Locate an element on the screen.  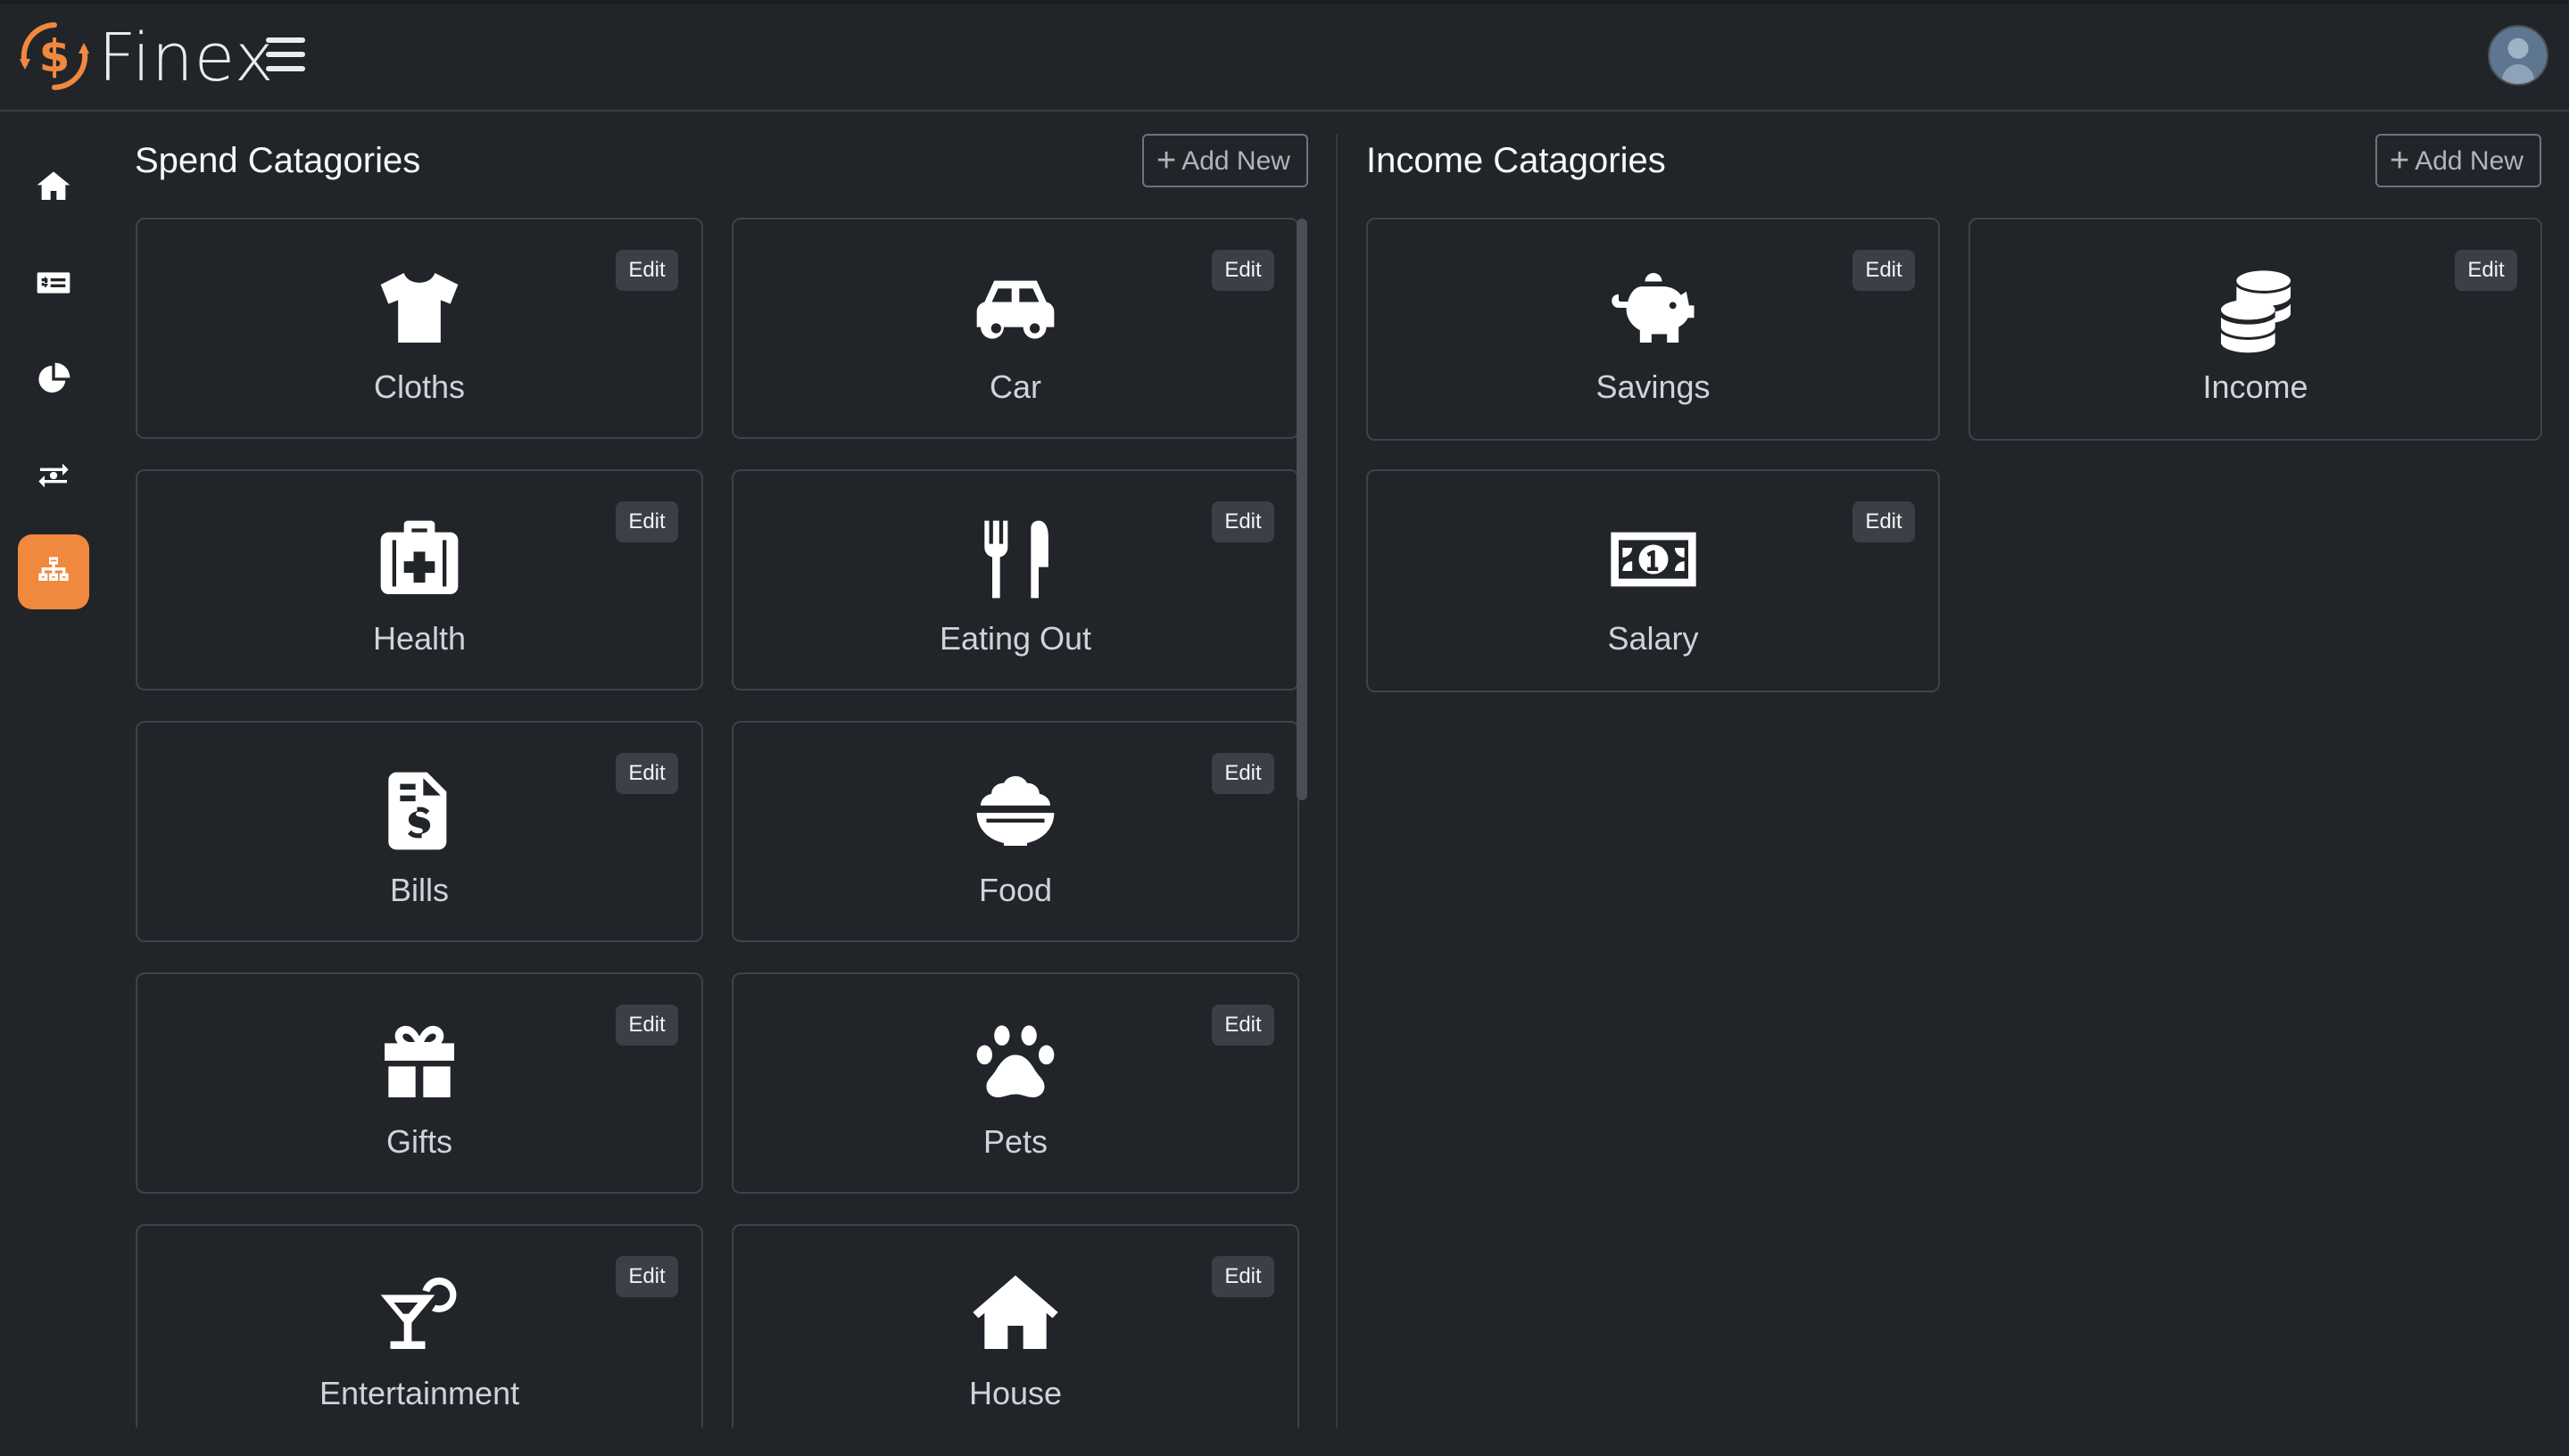
category-label: Gifts is located at coordinates (419, 1141).